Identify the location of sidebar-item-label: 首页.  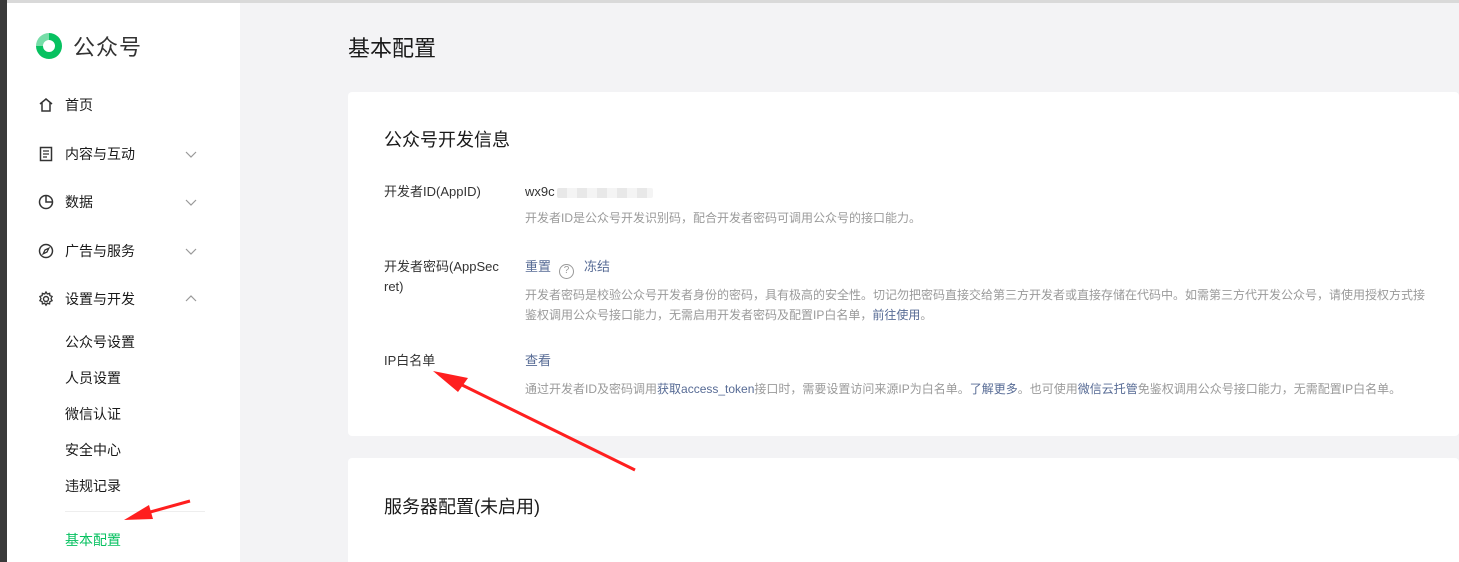
(79, 105).